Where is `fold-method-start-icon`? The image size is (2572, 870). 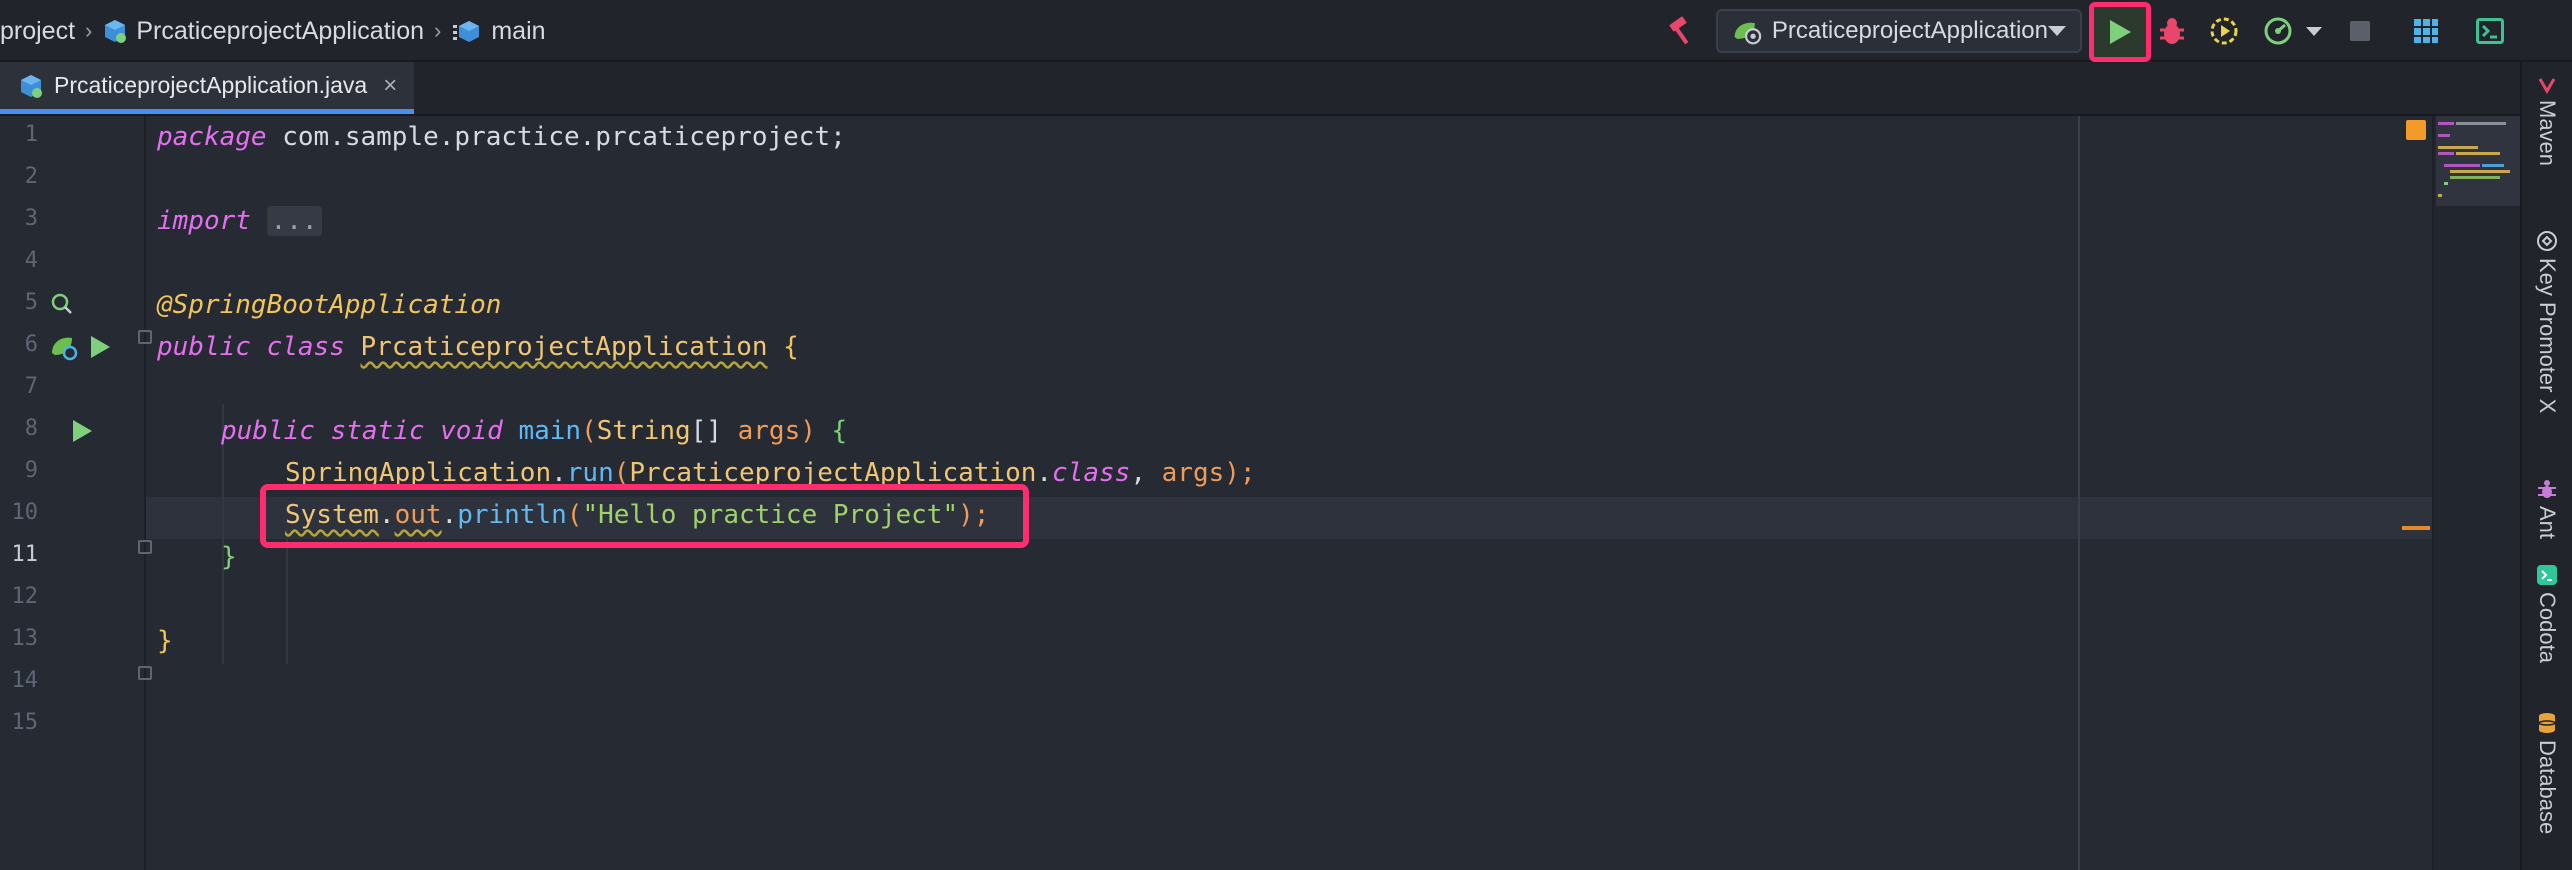
fold-method-start-icon is located at coordinates (145, 547).